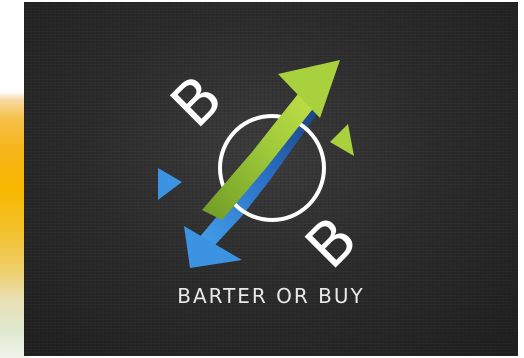  What do you see at coordinates (278, 140) in the screenshot?
I see `green-arrow-icon` at bounding box center [278, 140].